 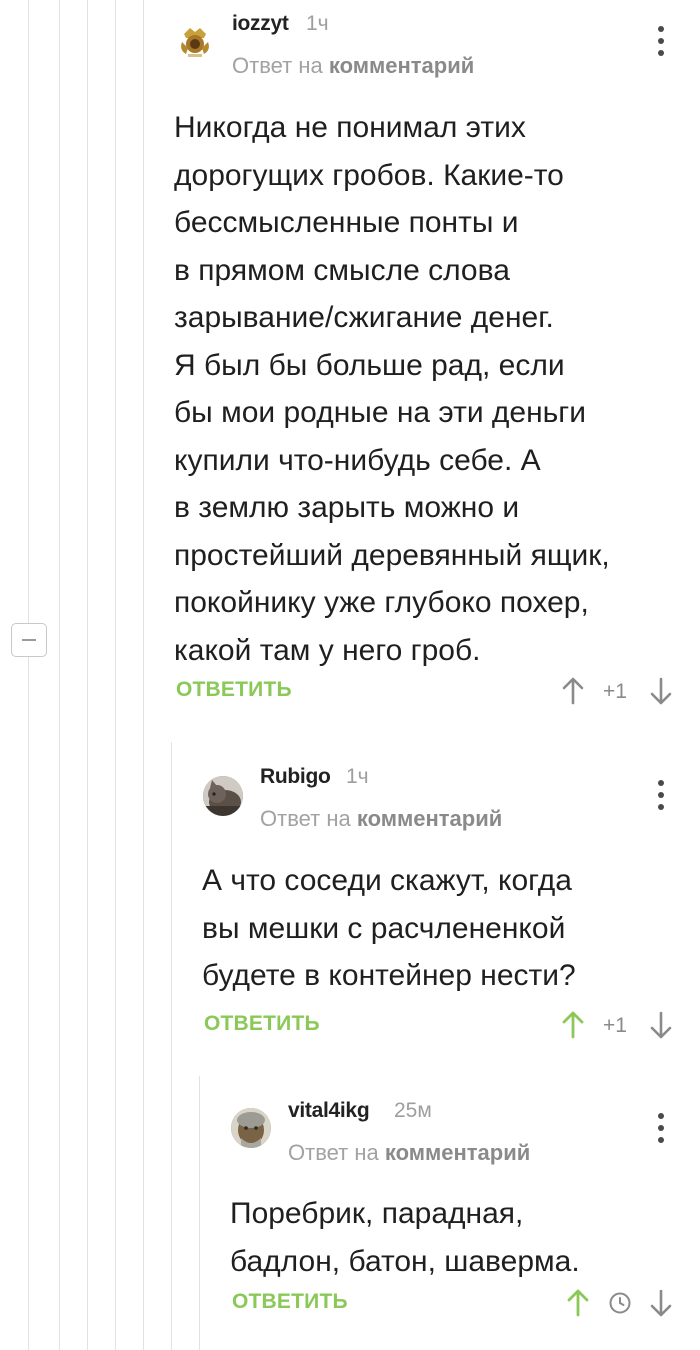 I want to click on portrait-avatar-image, so click(x=251, y=1128).